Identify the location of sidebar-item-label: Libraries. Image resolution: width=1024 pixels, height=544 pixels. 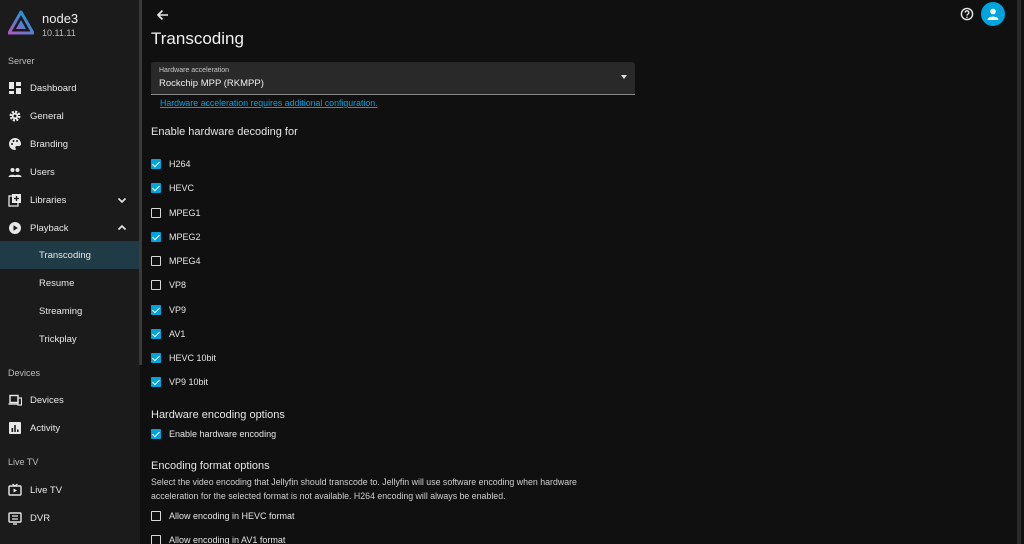
(48, 200).